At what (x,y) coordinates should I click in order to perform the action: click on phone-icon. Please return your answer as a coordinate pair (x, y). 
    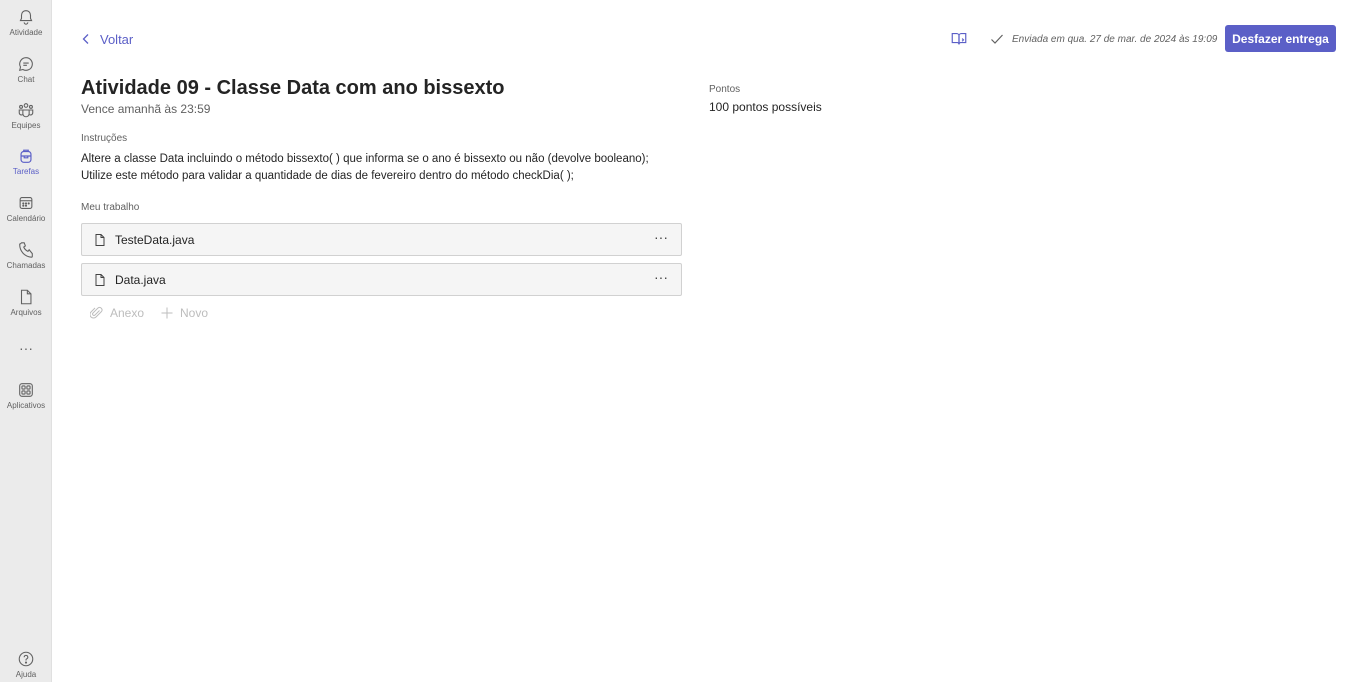
    Looking at the image, I should click on (26, 250).